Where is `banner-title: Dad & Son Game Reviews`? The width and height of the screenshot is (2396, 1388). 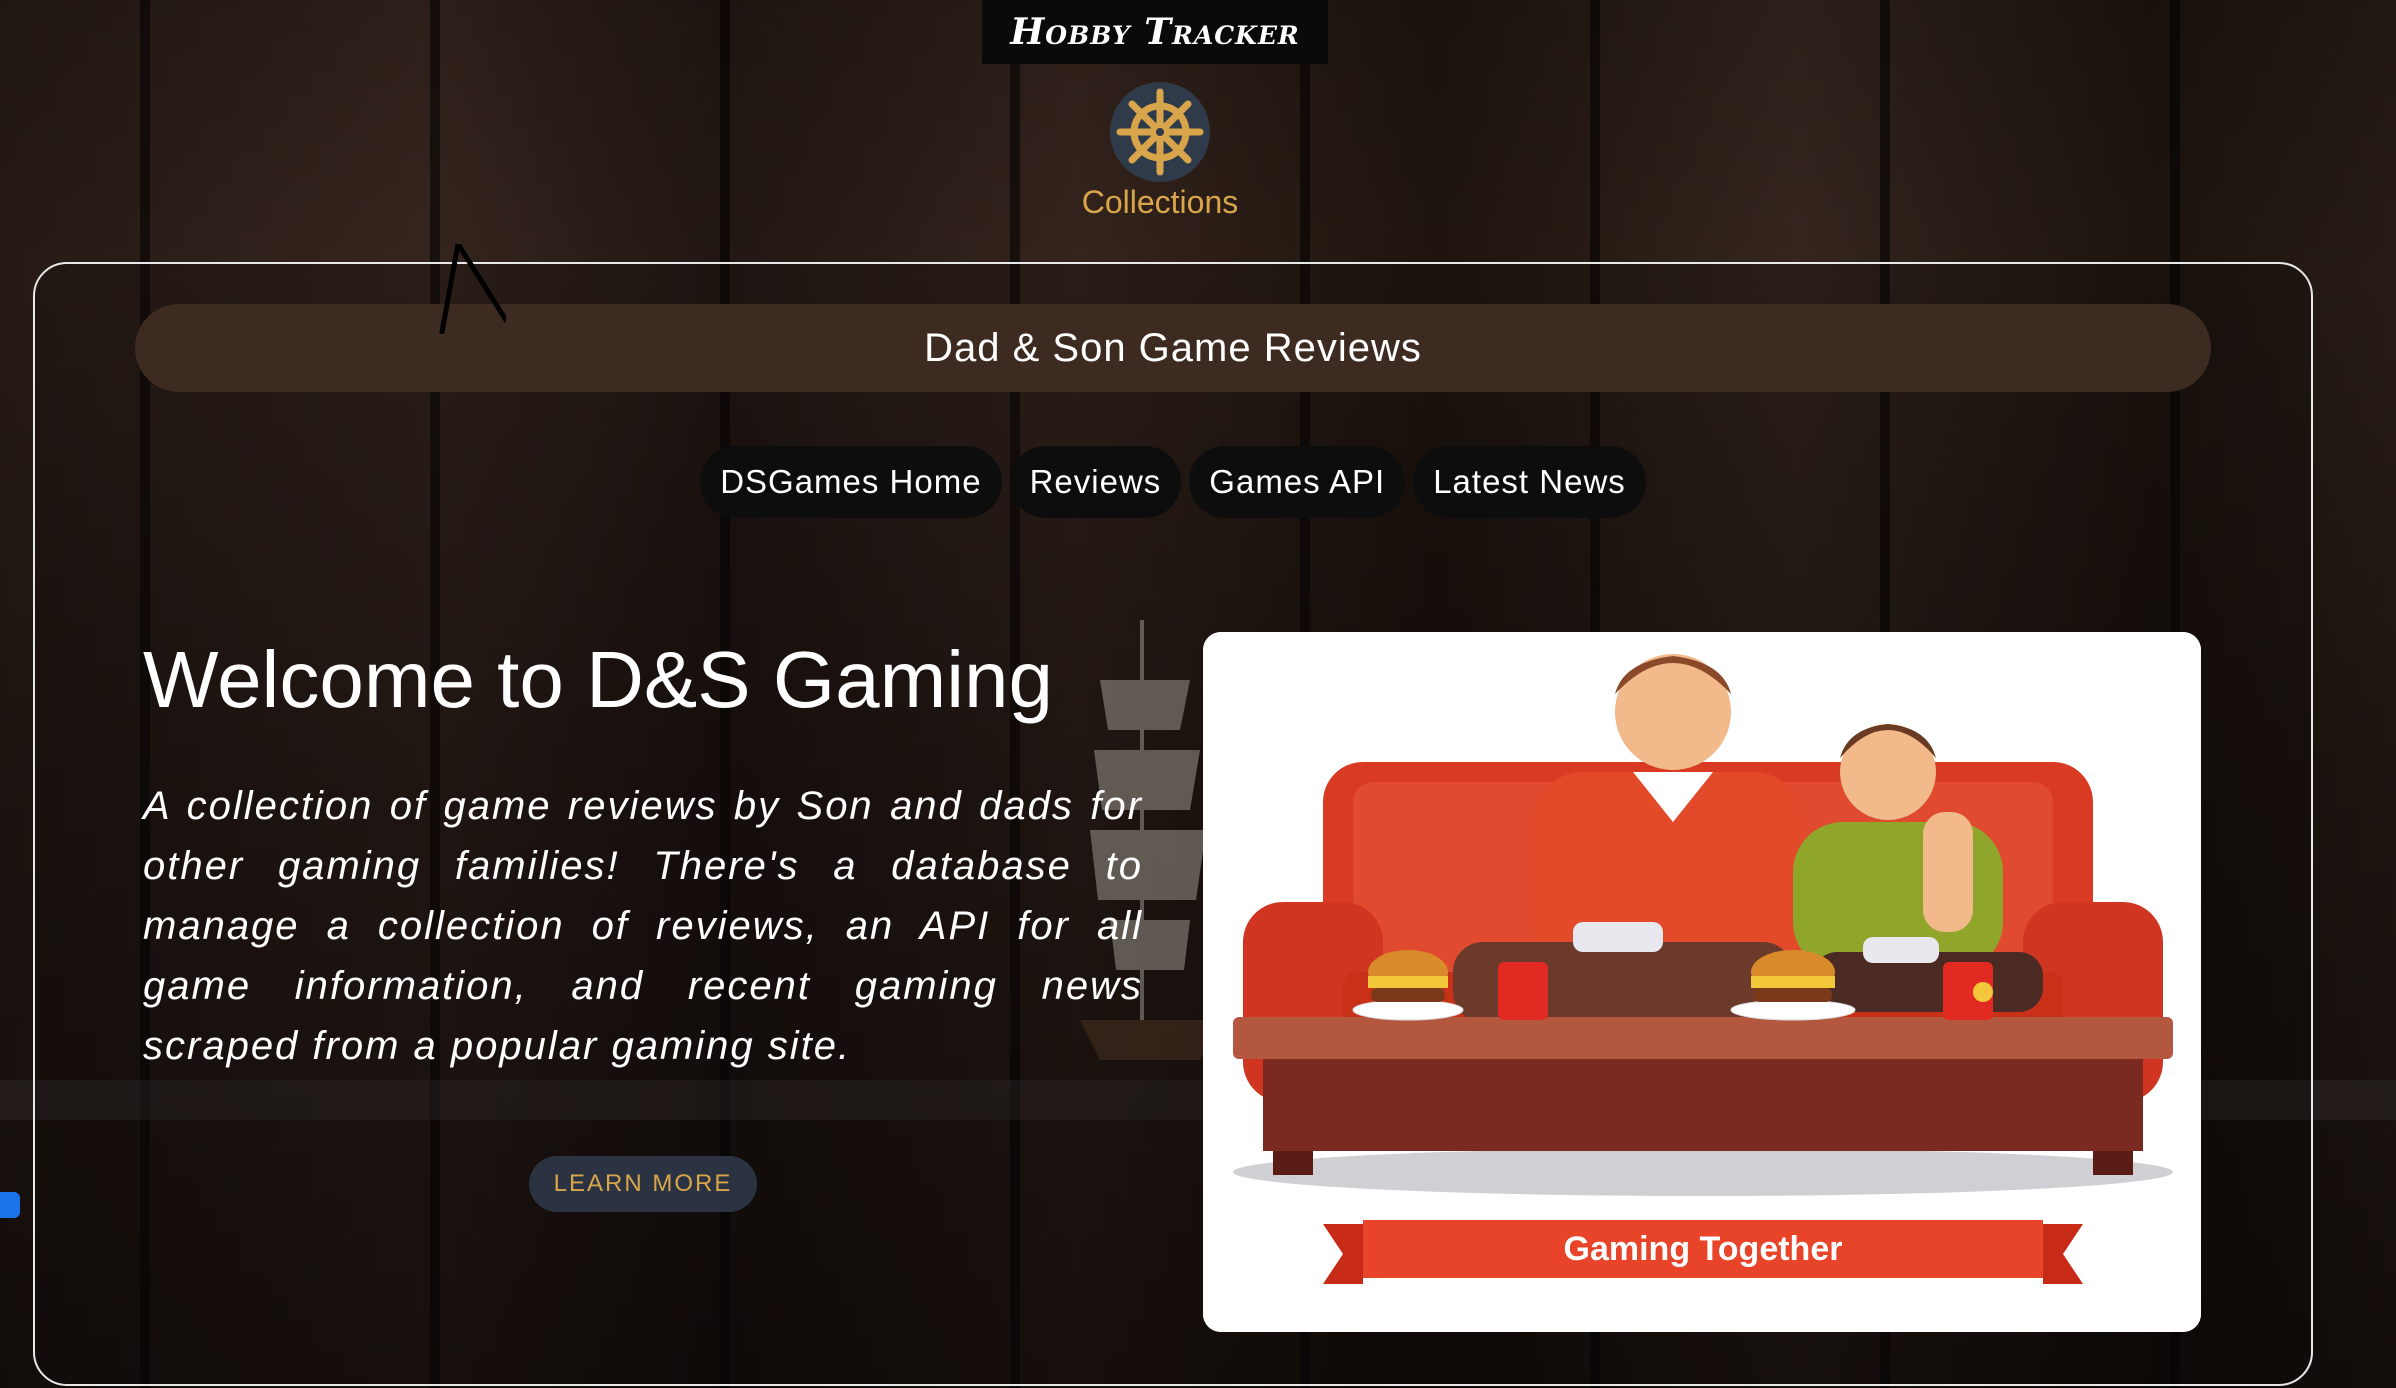 banner-title: Dad & Son Game Reviews is located at coordinates (1173, 347).